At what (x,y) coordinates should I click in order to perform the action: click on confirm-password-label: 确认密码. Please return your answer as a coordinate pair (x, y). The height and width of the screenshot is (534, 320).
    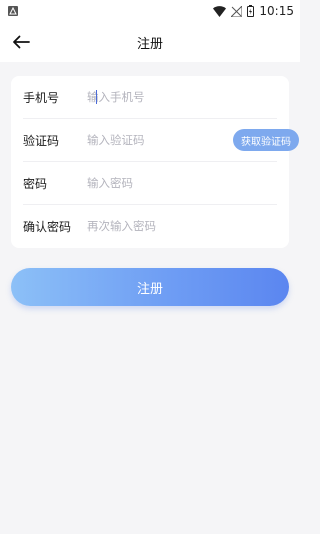
    Looking at the image, I should click on (47, 226).